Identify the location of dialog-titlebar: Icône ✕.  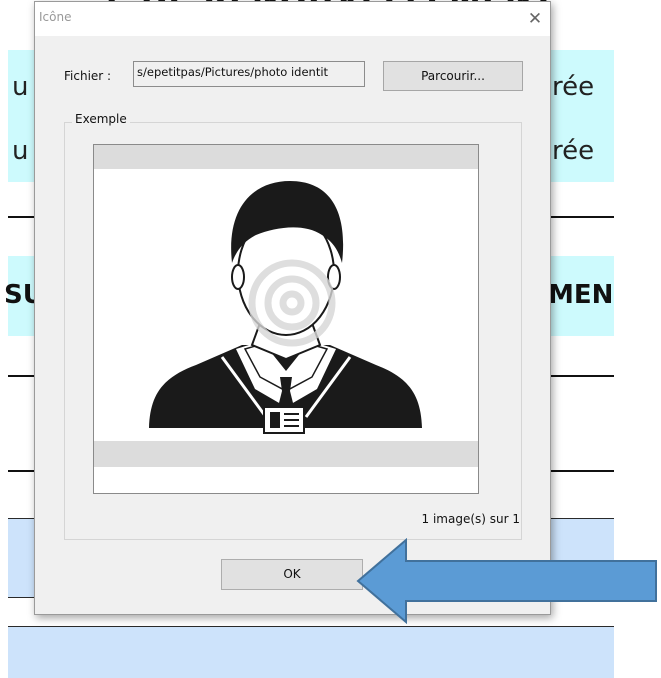
(292, 19).